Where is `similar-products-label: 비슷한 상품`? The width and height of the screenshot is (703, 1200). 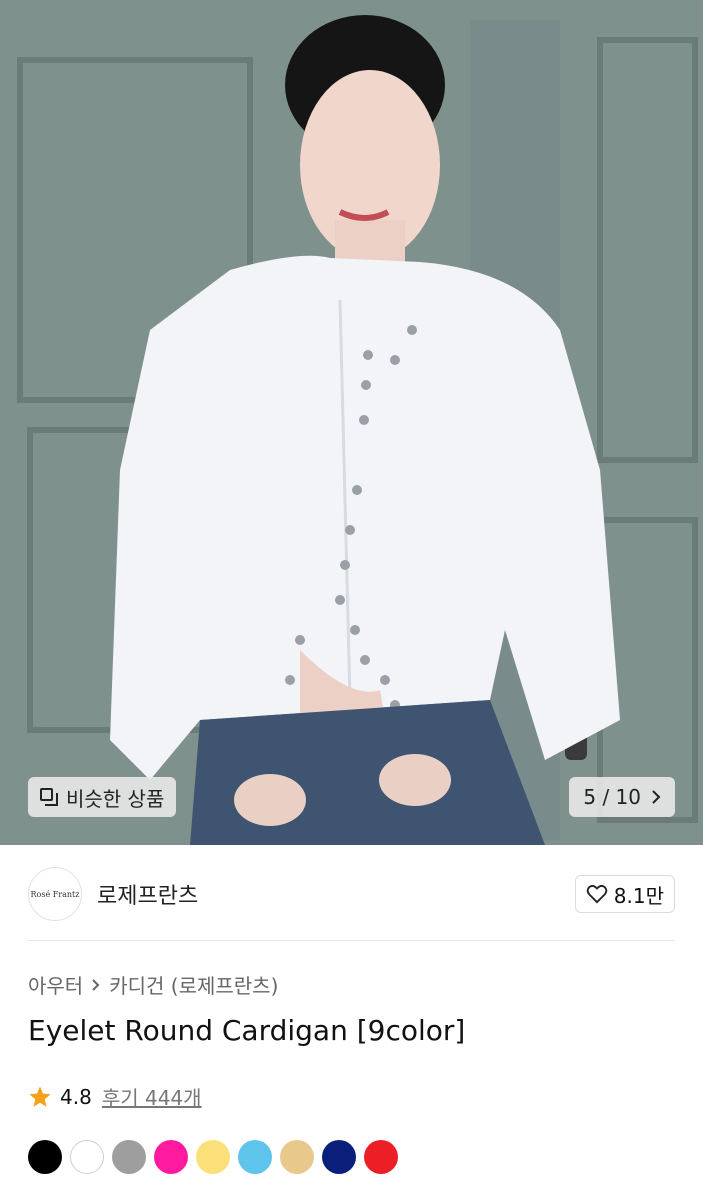 similar-products-label: 비슷한 상품 is located at coordinates (115, 798).